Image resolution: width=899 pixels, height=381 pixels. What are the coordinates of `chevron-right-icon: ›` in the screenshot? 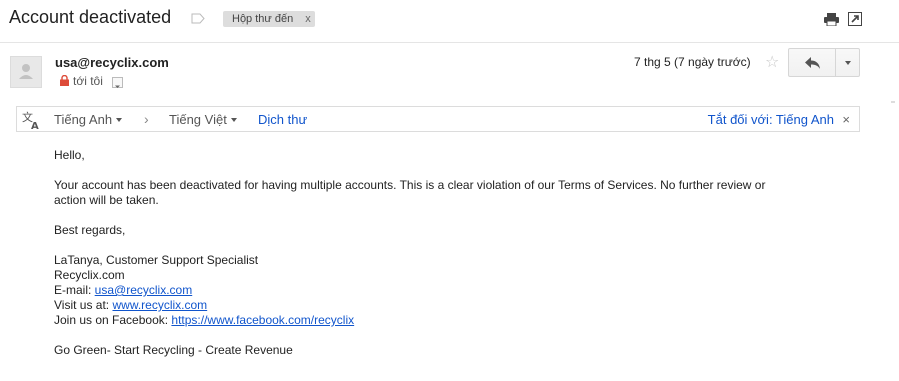 It's located at (146, 119).